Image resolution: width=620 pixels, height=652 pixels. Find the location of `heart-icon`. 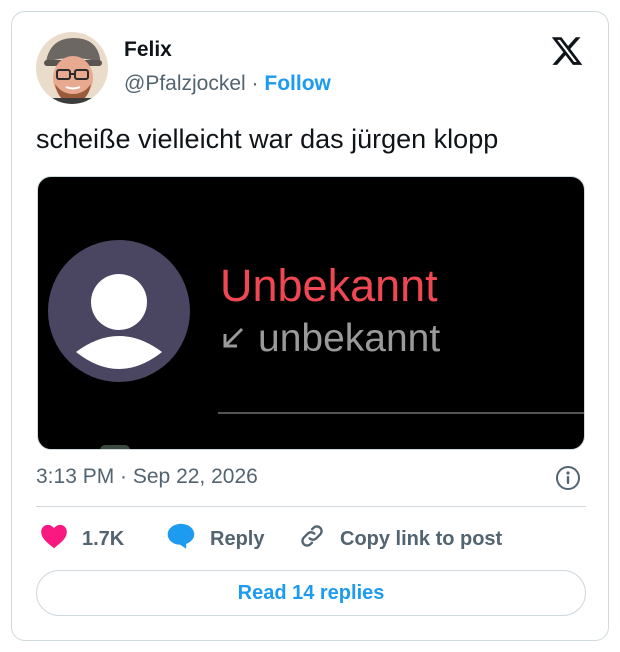

heart-icon is located at coordinates (54, 539).